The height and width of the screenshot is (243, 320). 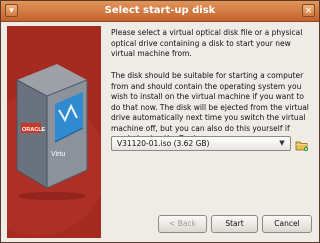 What do you see at coordinates (302, 144) in the screenshot?
I see `folder-icon` at bounding box center [302, 144].